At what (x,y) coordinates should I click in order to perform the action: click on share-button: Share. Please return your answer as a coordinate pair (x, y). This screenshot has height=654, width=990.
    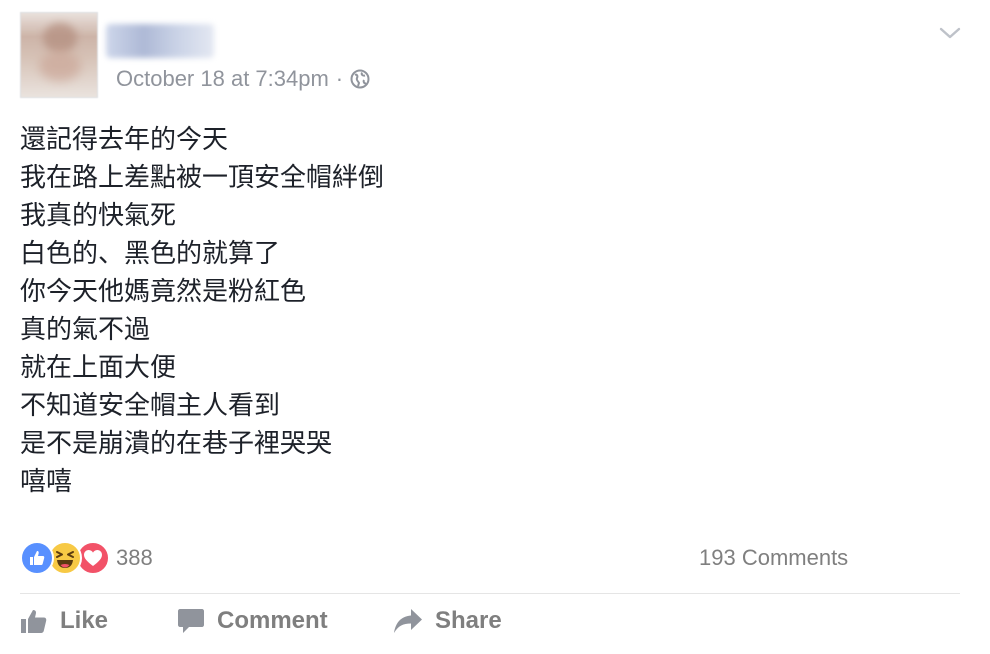
    Looking at the image, I should click on (447, 621).